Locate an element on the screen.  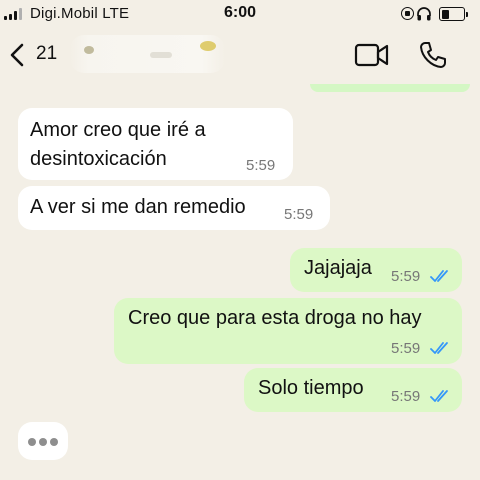
message-text: A ver si me dan remedio is located at coordinates (138, 207).